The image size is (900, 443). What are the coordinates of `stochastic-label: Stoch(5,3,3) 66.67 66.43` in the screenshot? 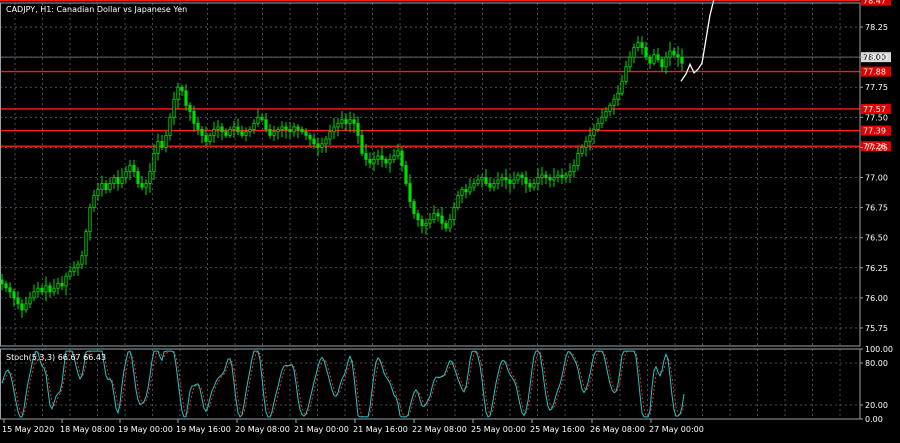 It's located at (56, 357).